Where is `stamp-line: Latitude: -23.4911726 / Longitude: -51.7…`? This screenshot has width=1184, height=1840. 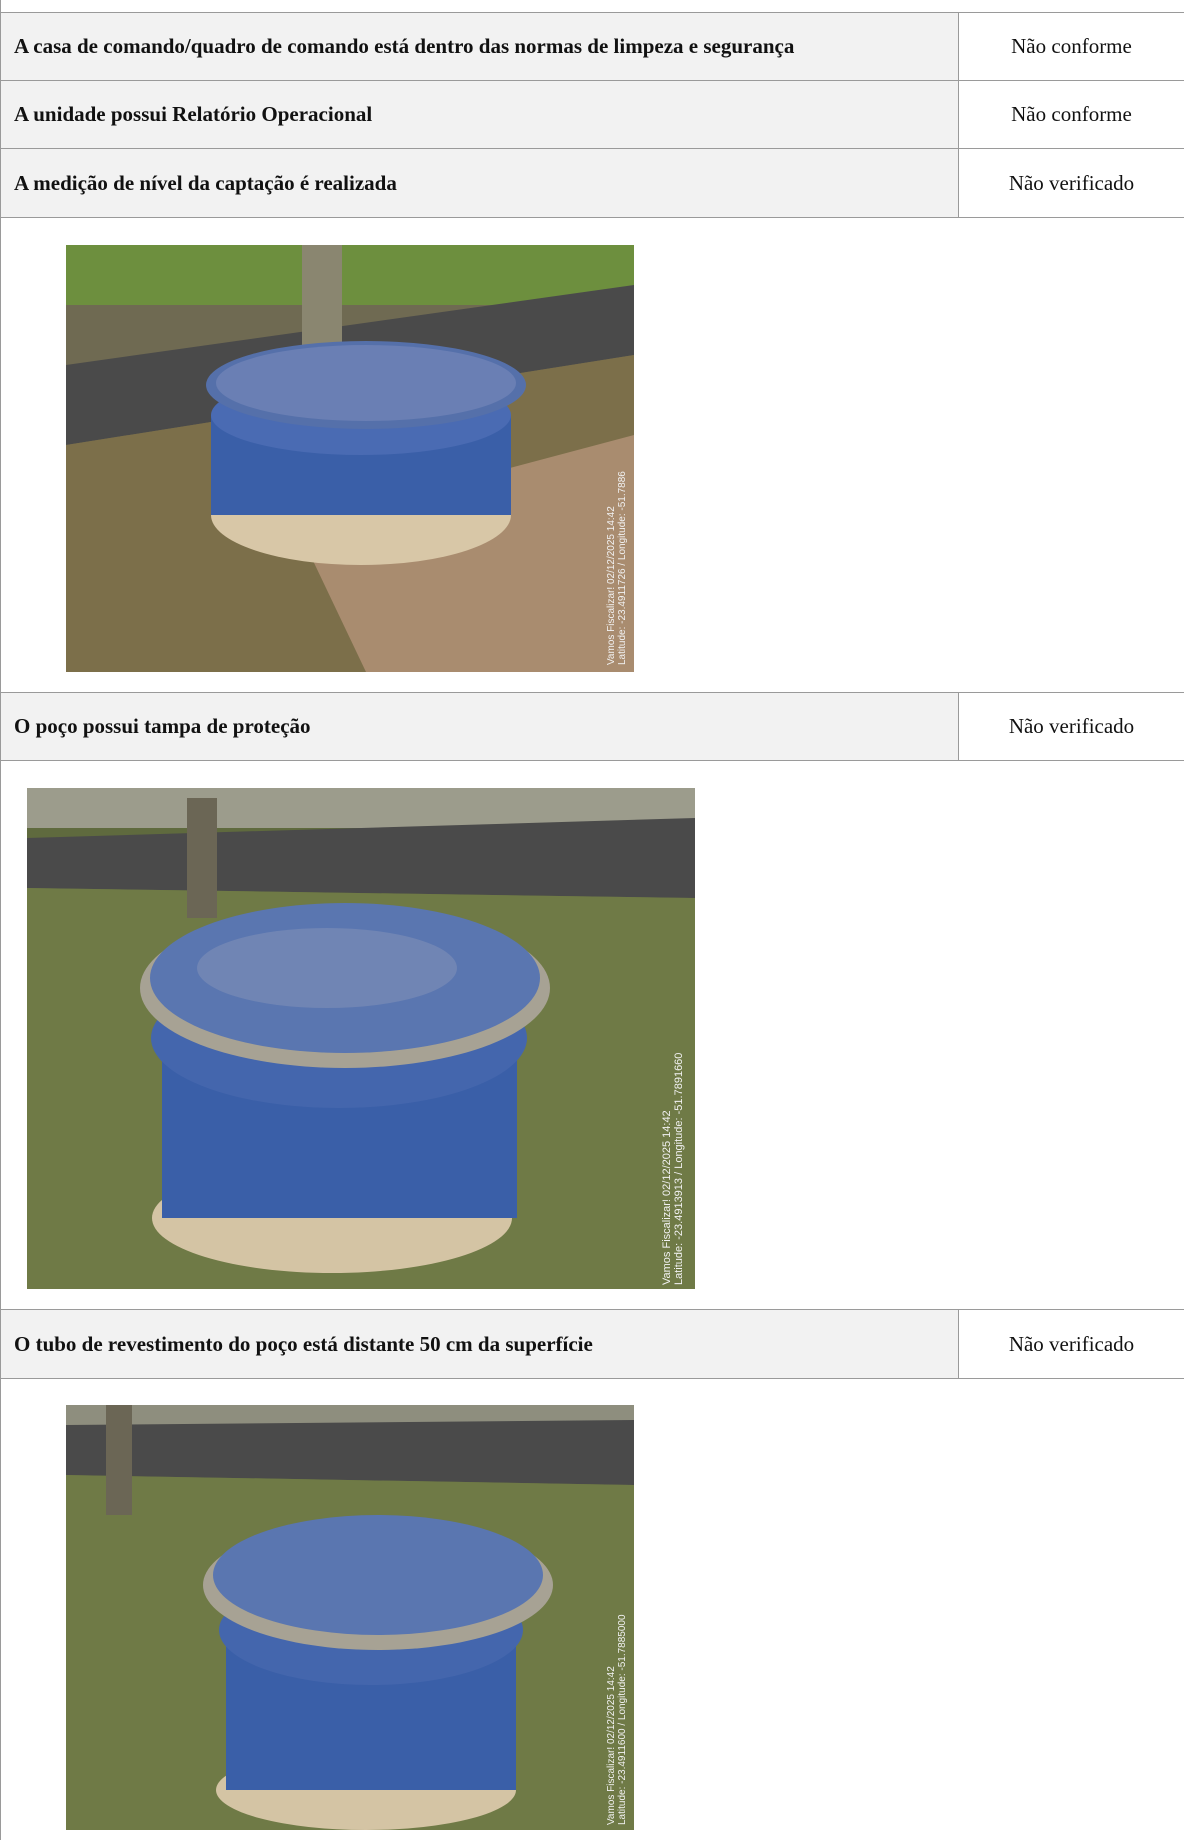
stamp-line: Latitude: -23.4911726 / Longitude: -51.7… is located at coordinates (622, 568).